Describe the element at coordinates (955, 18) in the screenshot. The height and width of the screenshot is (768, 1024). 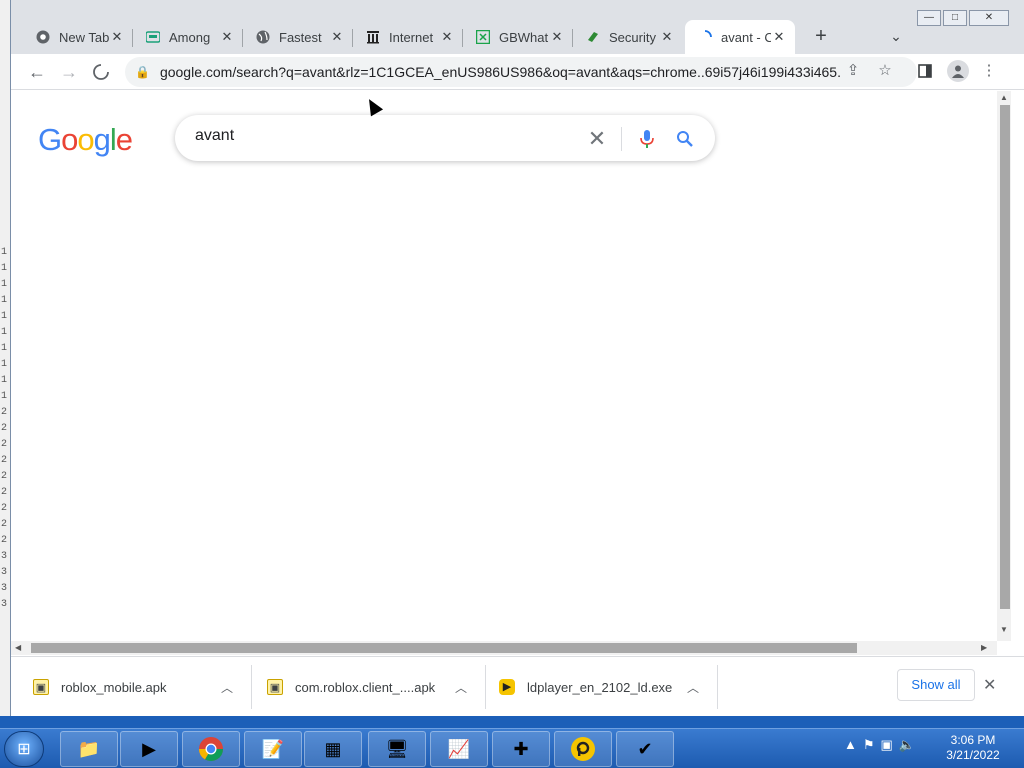
I see `maximize-button: □` at that location.